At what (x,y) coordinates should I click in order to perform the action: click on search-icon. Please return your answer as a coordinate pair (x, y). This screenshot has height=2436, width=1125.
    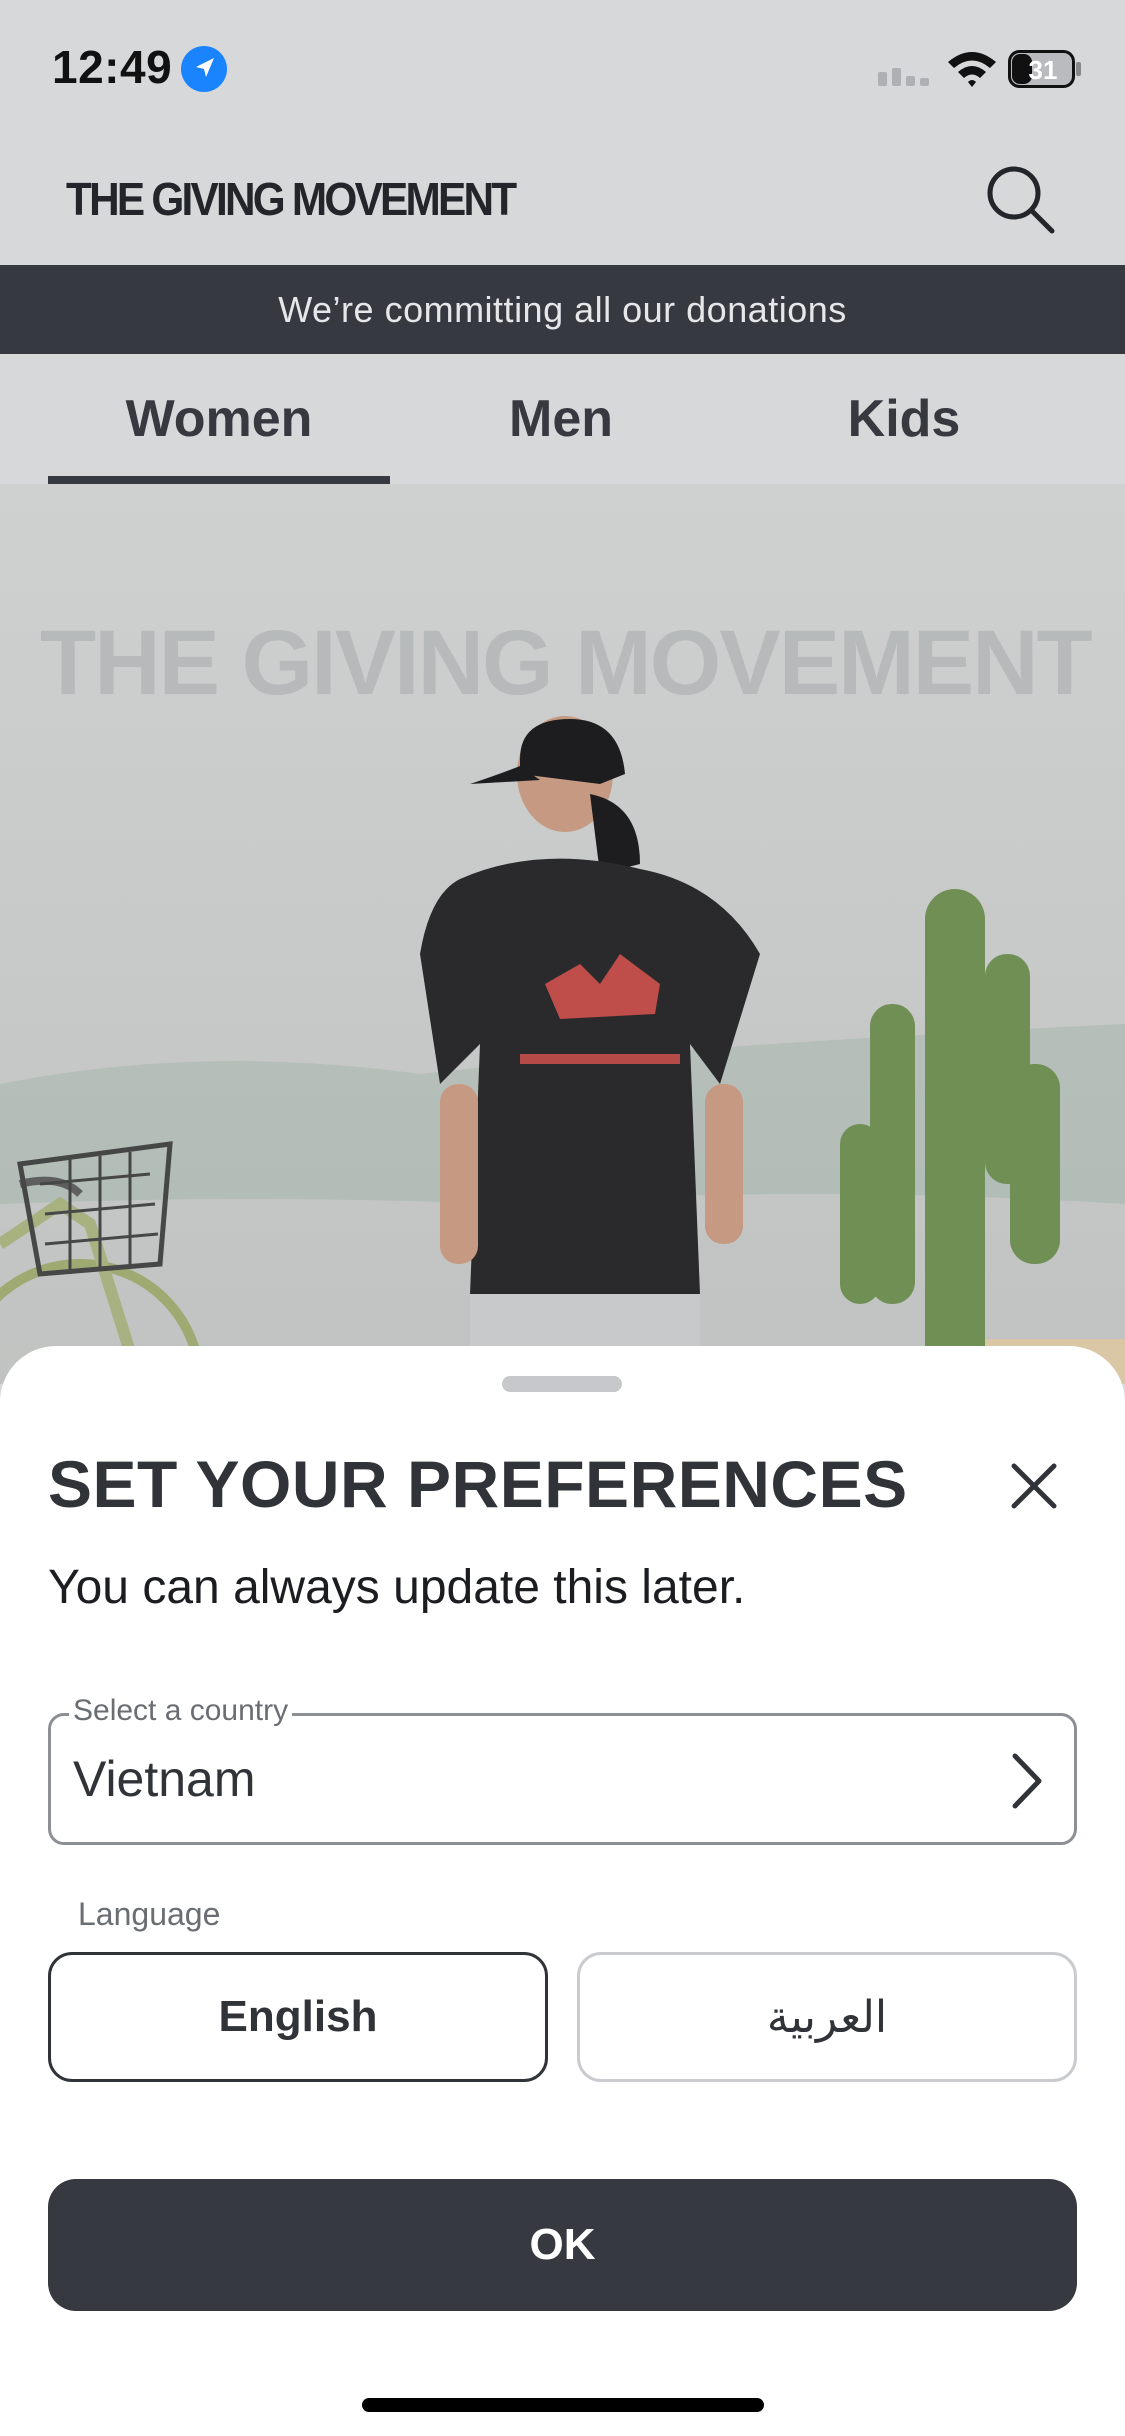
    Looking at the image, I should click on (1020, 199).